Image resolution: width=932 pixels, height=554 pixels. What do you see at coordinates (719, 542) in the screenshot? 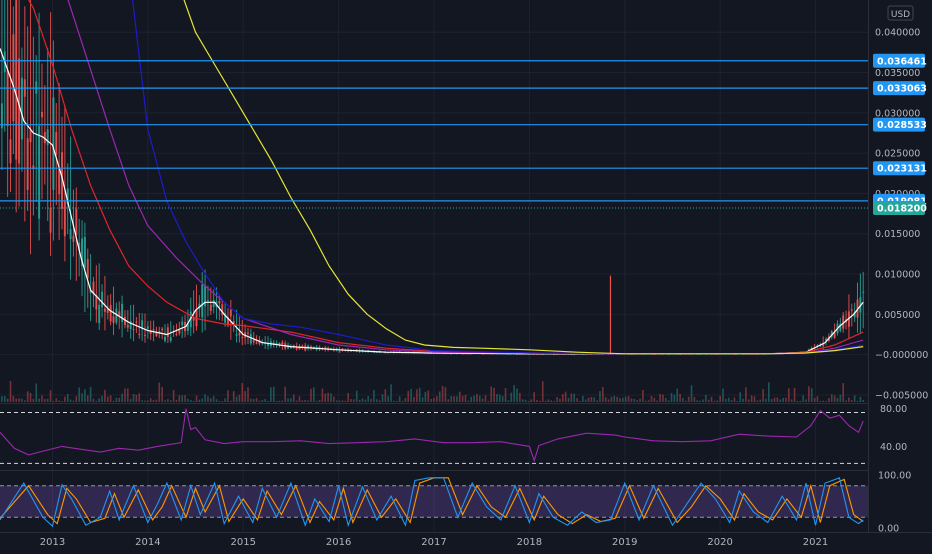
I see `time-tick-label: 2020` at bounding box center [719, 542].